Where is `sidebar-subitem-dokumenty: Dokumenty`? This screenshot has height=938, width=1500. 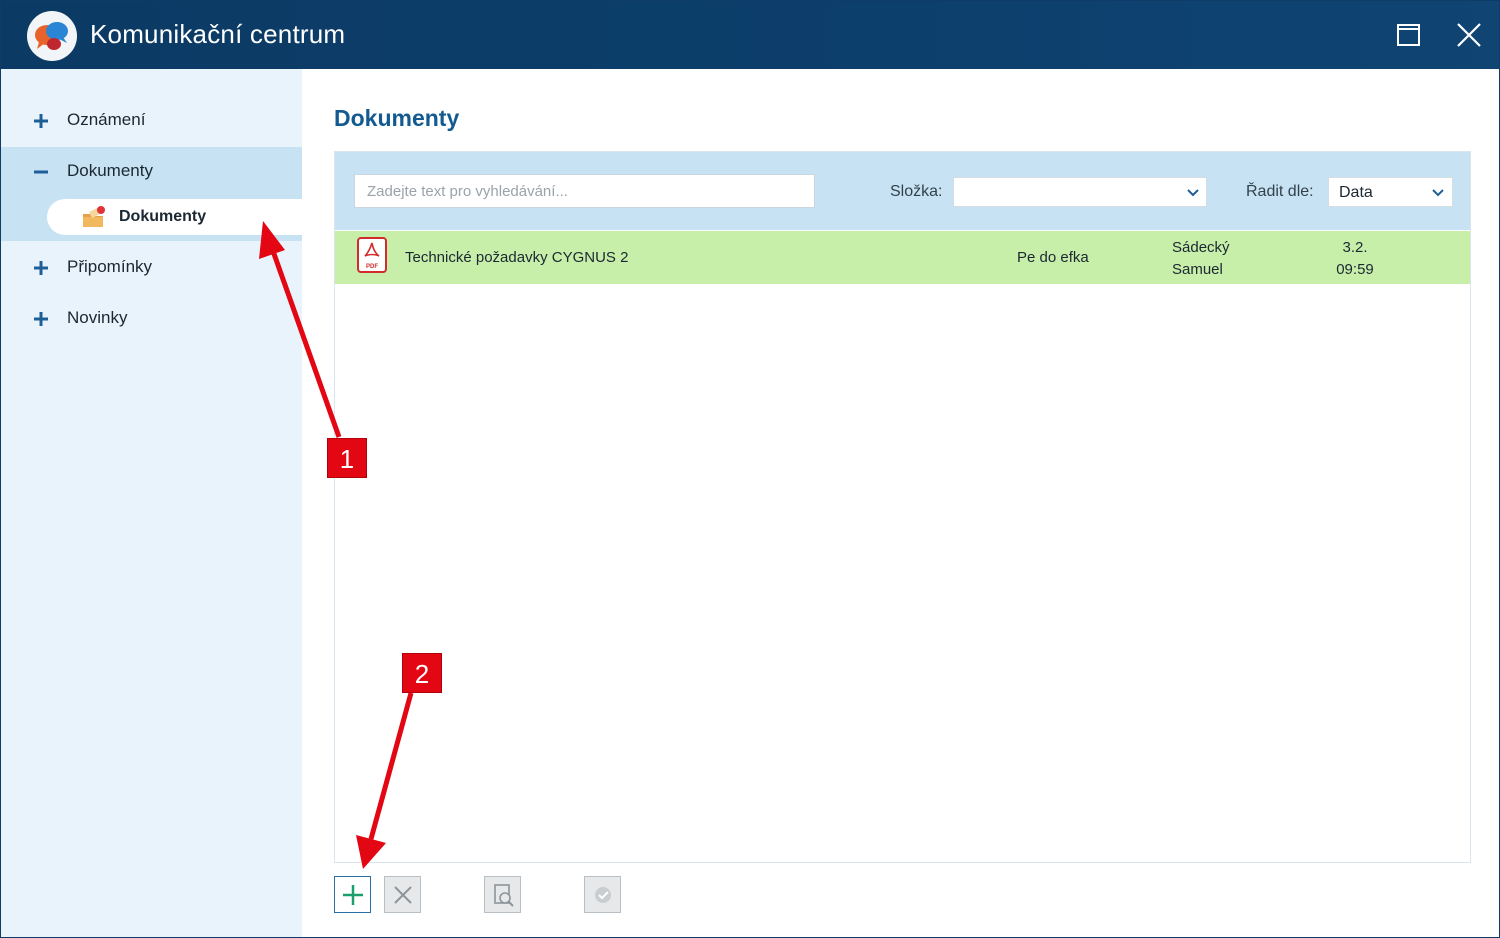
sidebar-subitem-dokumenty: Dokumenty is located at coordinates (152, 219).